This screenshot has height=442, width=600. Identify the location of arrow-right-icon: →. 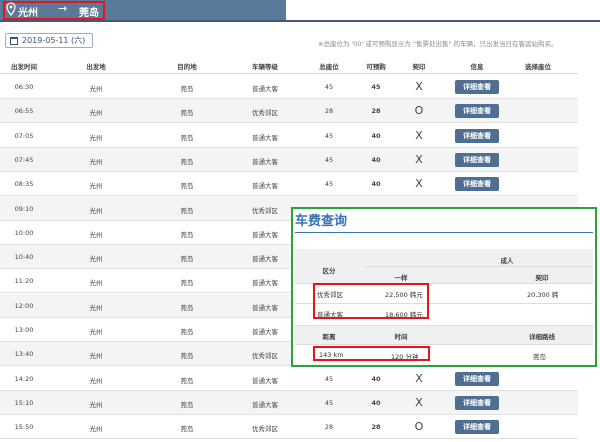
(63, 8).